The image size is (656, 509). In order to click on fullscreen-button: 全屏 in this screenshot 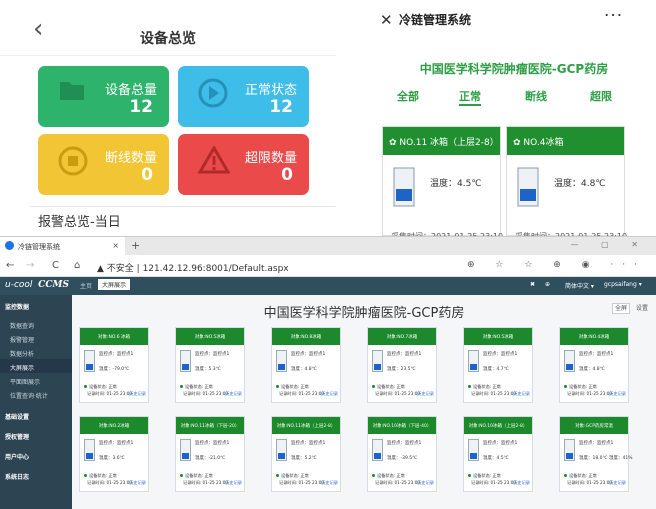, I will do `click(621, 308)`.